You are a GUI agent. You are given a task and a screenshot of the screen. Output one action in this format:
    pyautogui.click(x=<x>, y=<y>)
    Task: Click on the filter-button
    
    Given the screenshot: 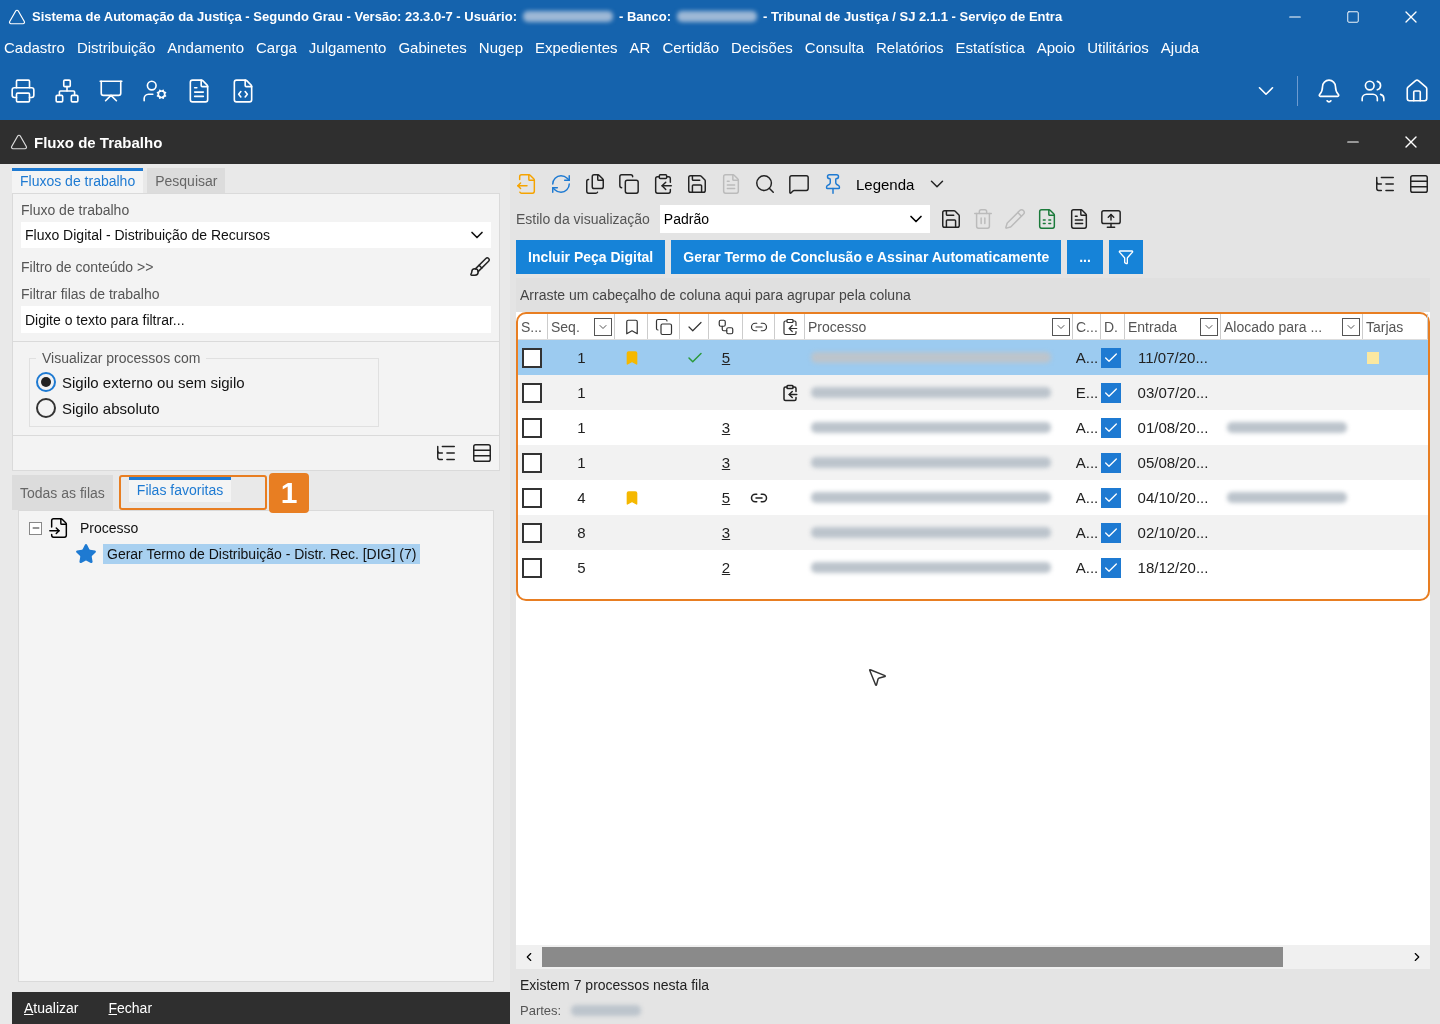 What is the action you would take?
    pyautogui.click(x=1125, y=257)
    